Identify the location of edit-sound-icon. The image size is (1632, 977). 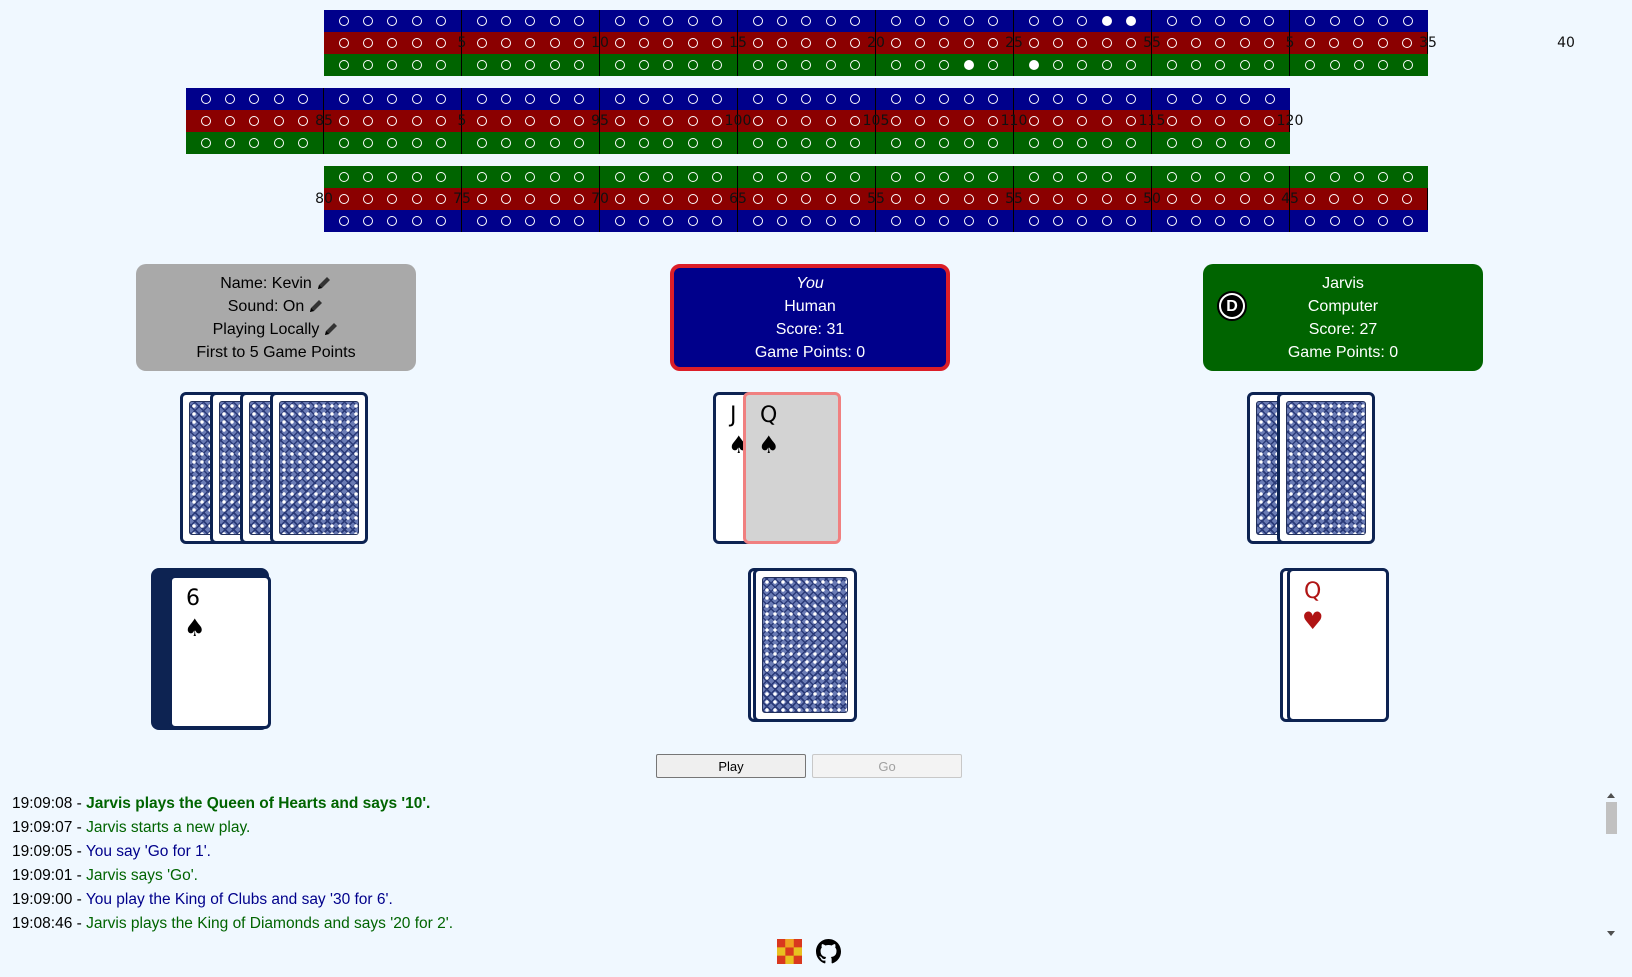
(316, 306).